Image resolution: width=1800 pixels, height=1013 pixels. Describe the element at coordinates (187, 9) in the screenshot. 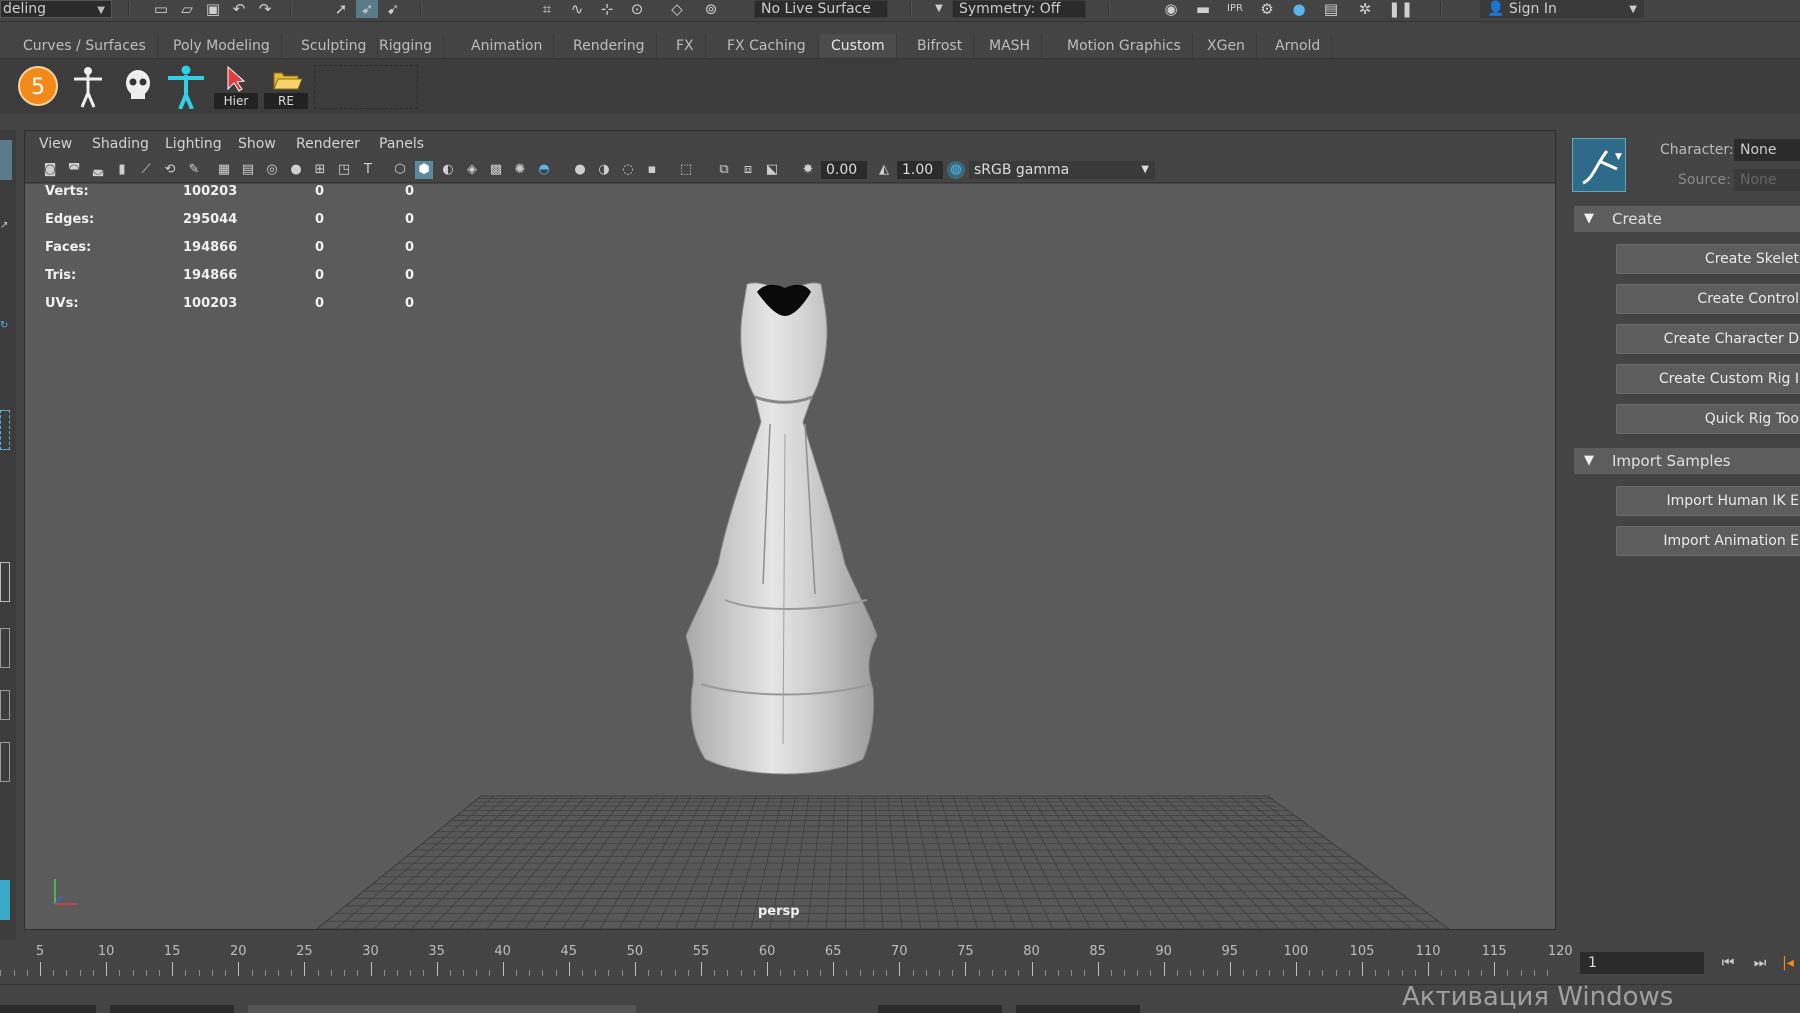

I see `open-scene-icon: ▱` at that location.